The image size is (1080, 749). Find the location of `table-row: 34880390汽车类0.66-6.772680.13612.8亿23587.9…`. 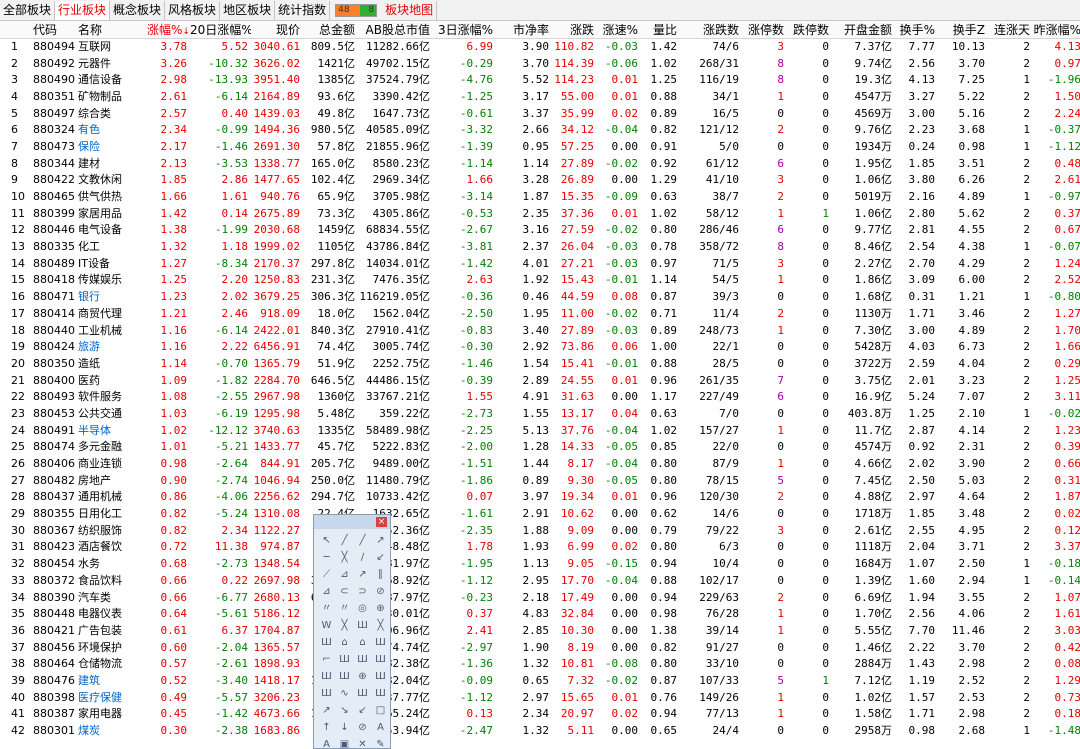

table-row: 34880390汽车类0.66-6.772680.13612.8亿23587.9… is located at coordinates (540, 597).